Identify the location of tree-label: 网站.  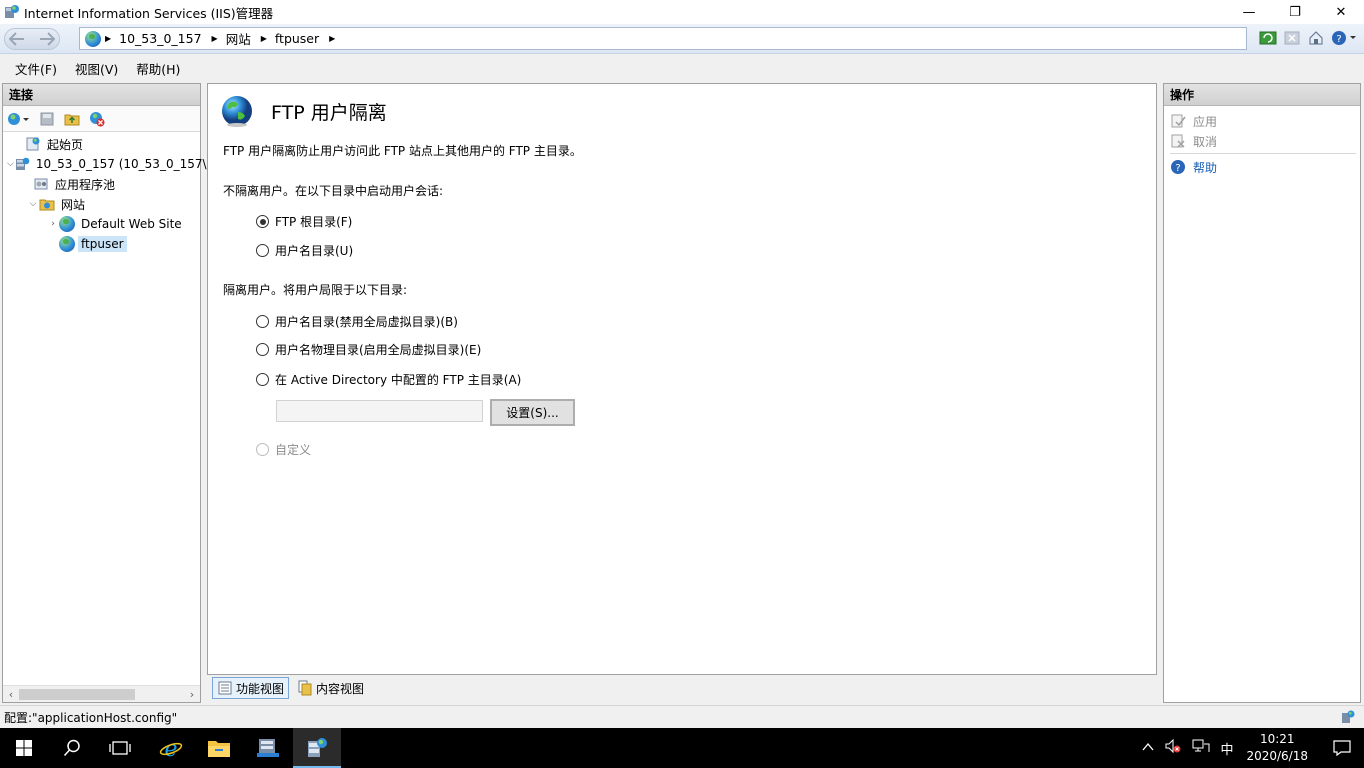
(73, 204).